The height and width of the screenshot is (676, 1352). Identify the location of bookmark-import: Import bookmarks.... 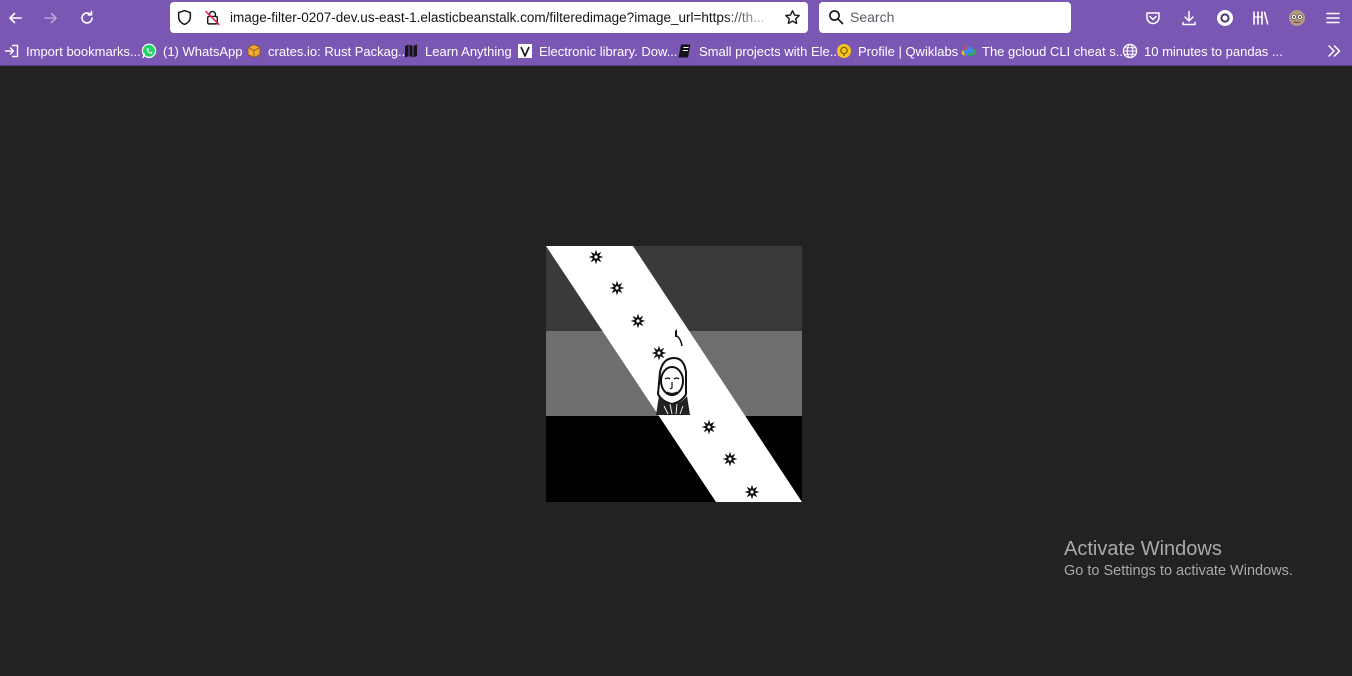
(72, 51).